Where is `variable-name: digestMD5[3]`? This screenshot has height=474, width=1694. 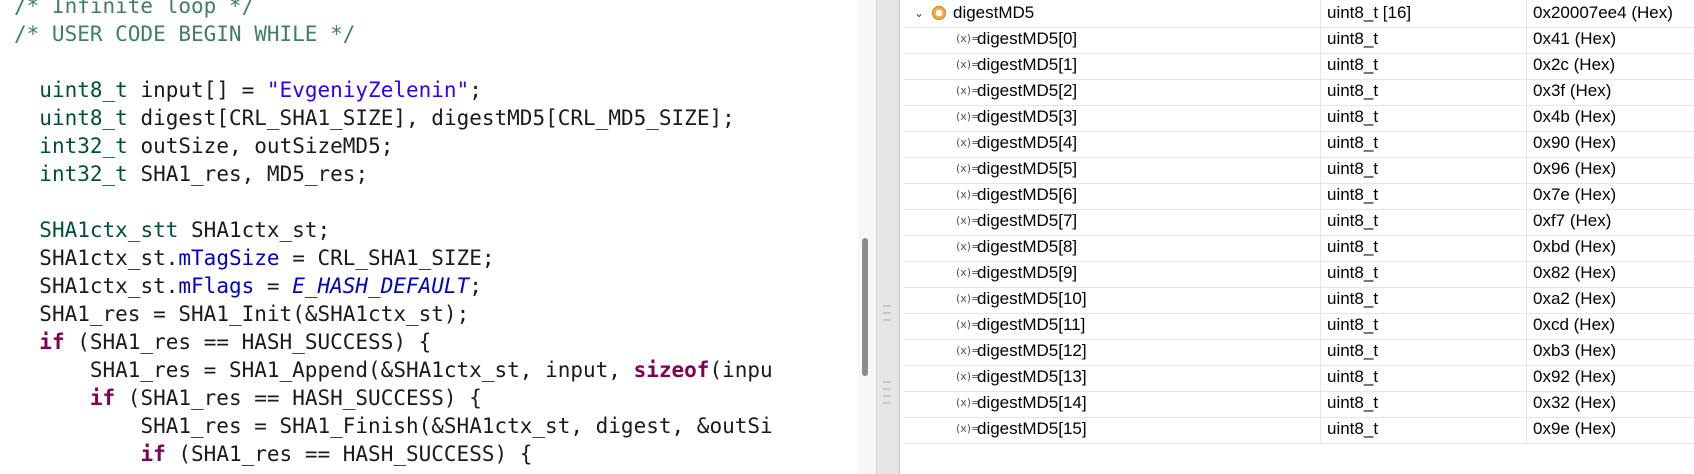
variable-name: digestMD5[3] is located at coordinates (1027, 116).